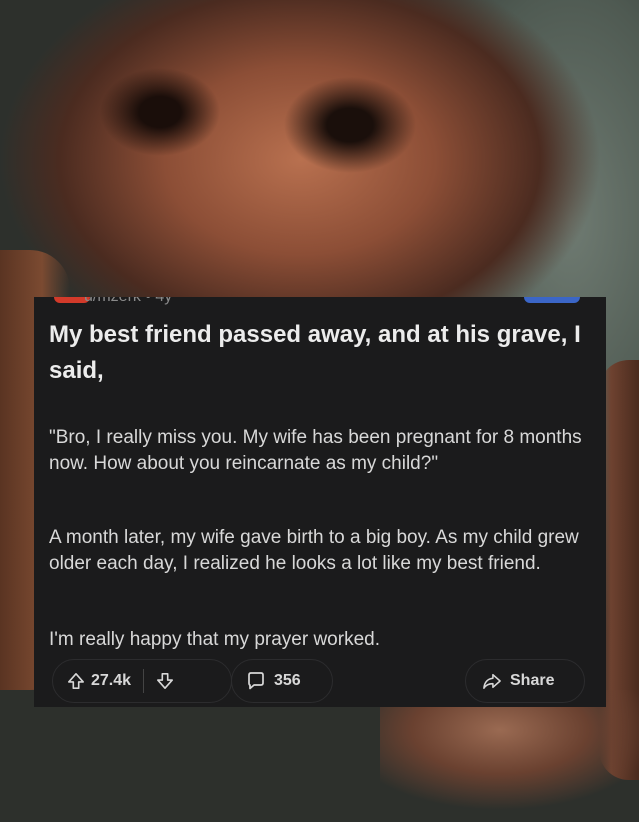 Image resolution: width=639 pixels, height=822 pixels. What do you see at coordinates (128, 301) in the screenshot?
I see `post-meta: u/mzerk • 4y` at bounding box center [128, 301].